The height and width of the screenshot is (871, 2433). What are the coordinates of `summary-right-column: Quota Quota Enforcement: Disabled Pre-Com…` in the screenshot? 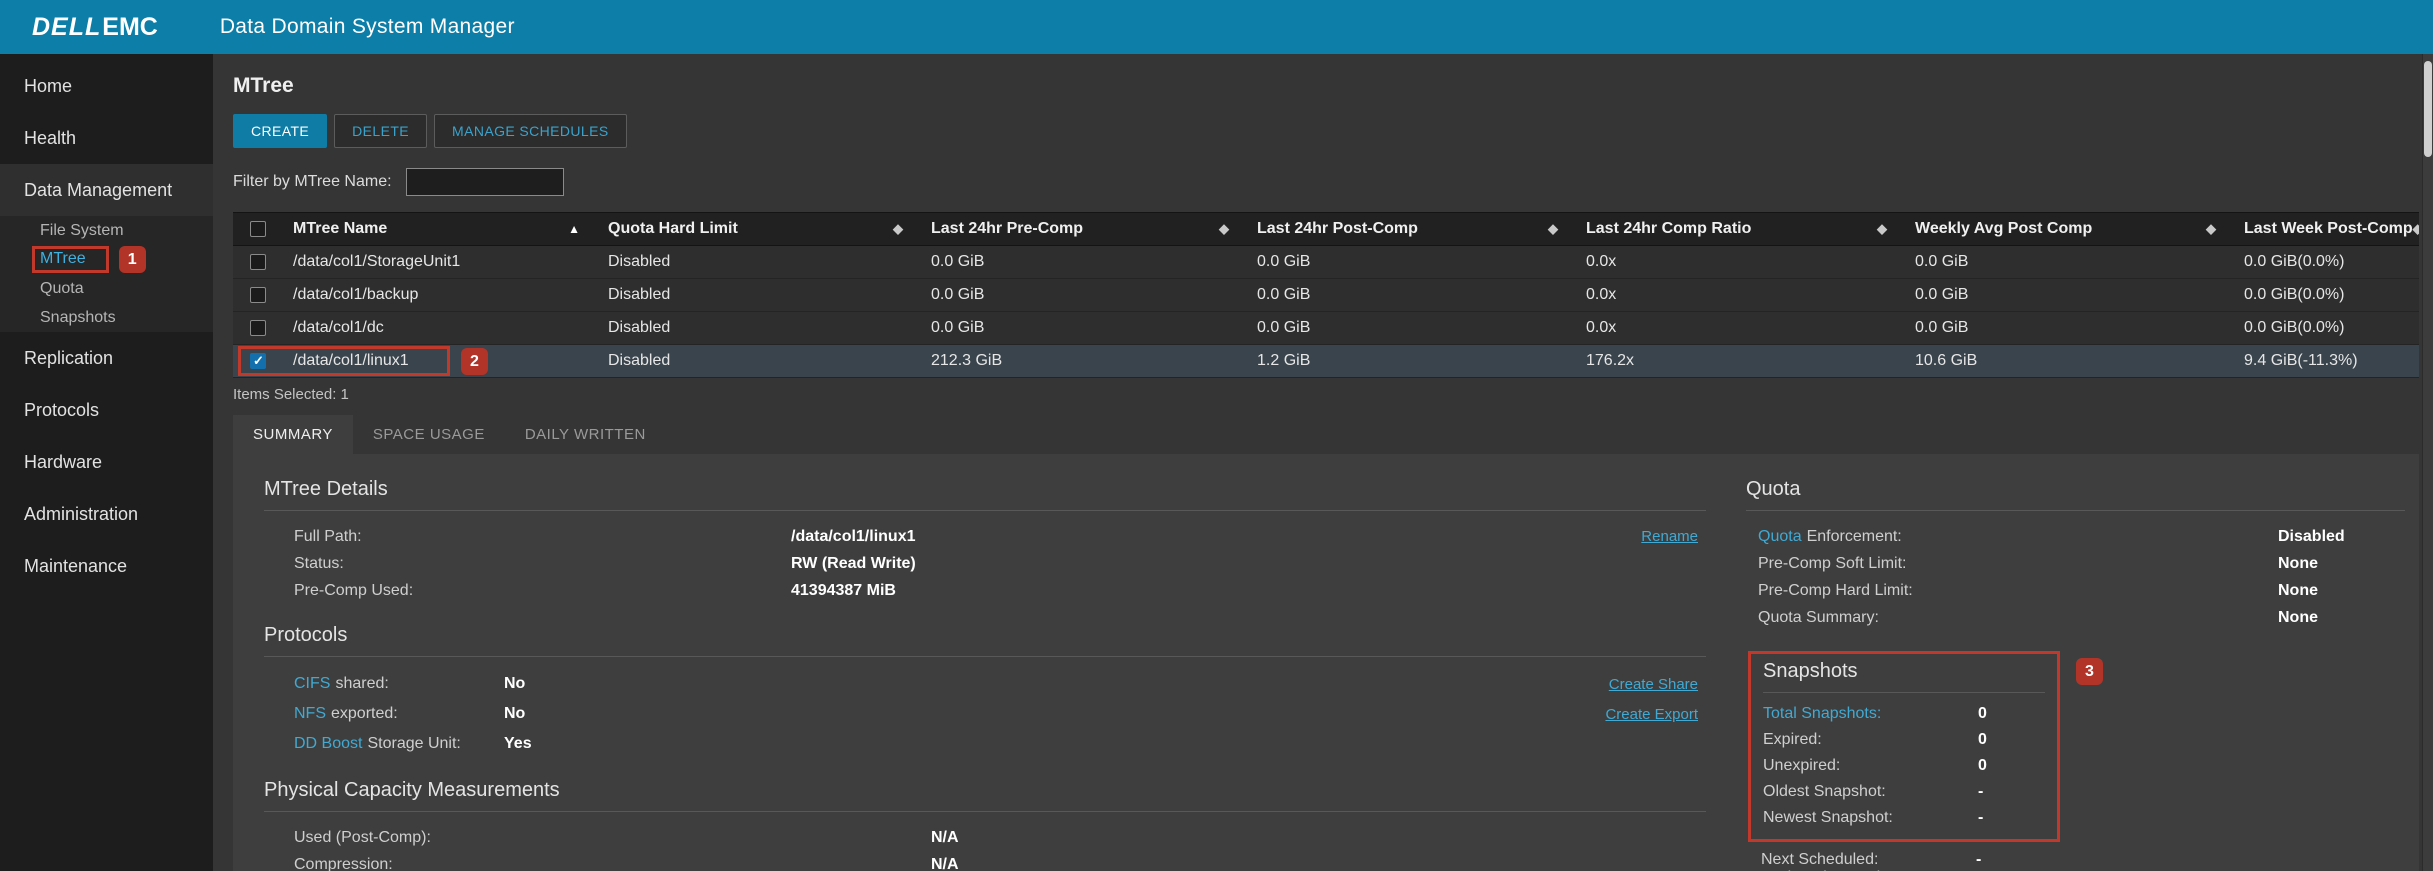 It's located at (2075, 674).